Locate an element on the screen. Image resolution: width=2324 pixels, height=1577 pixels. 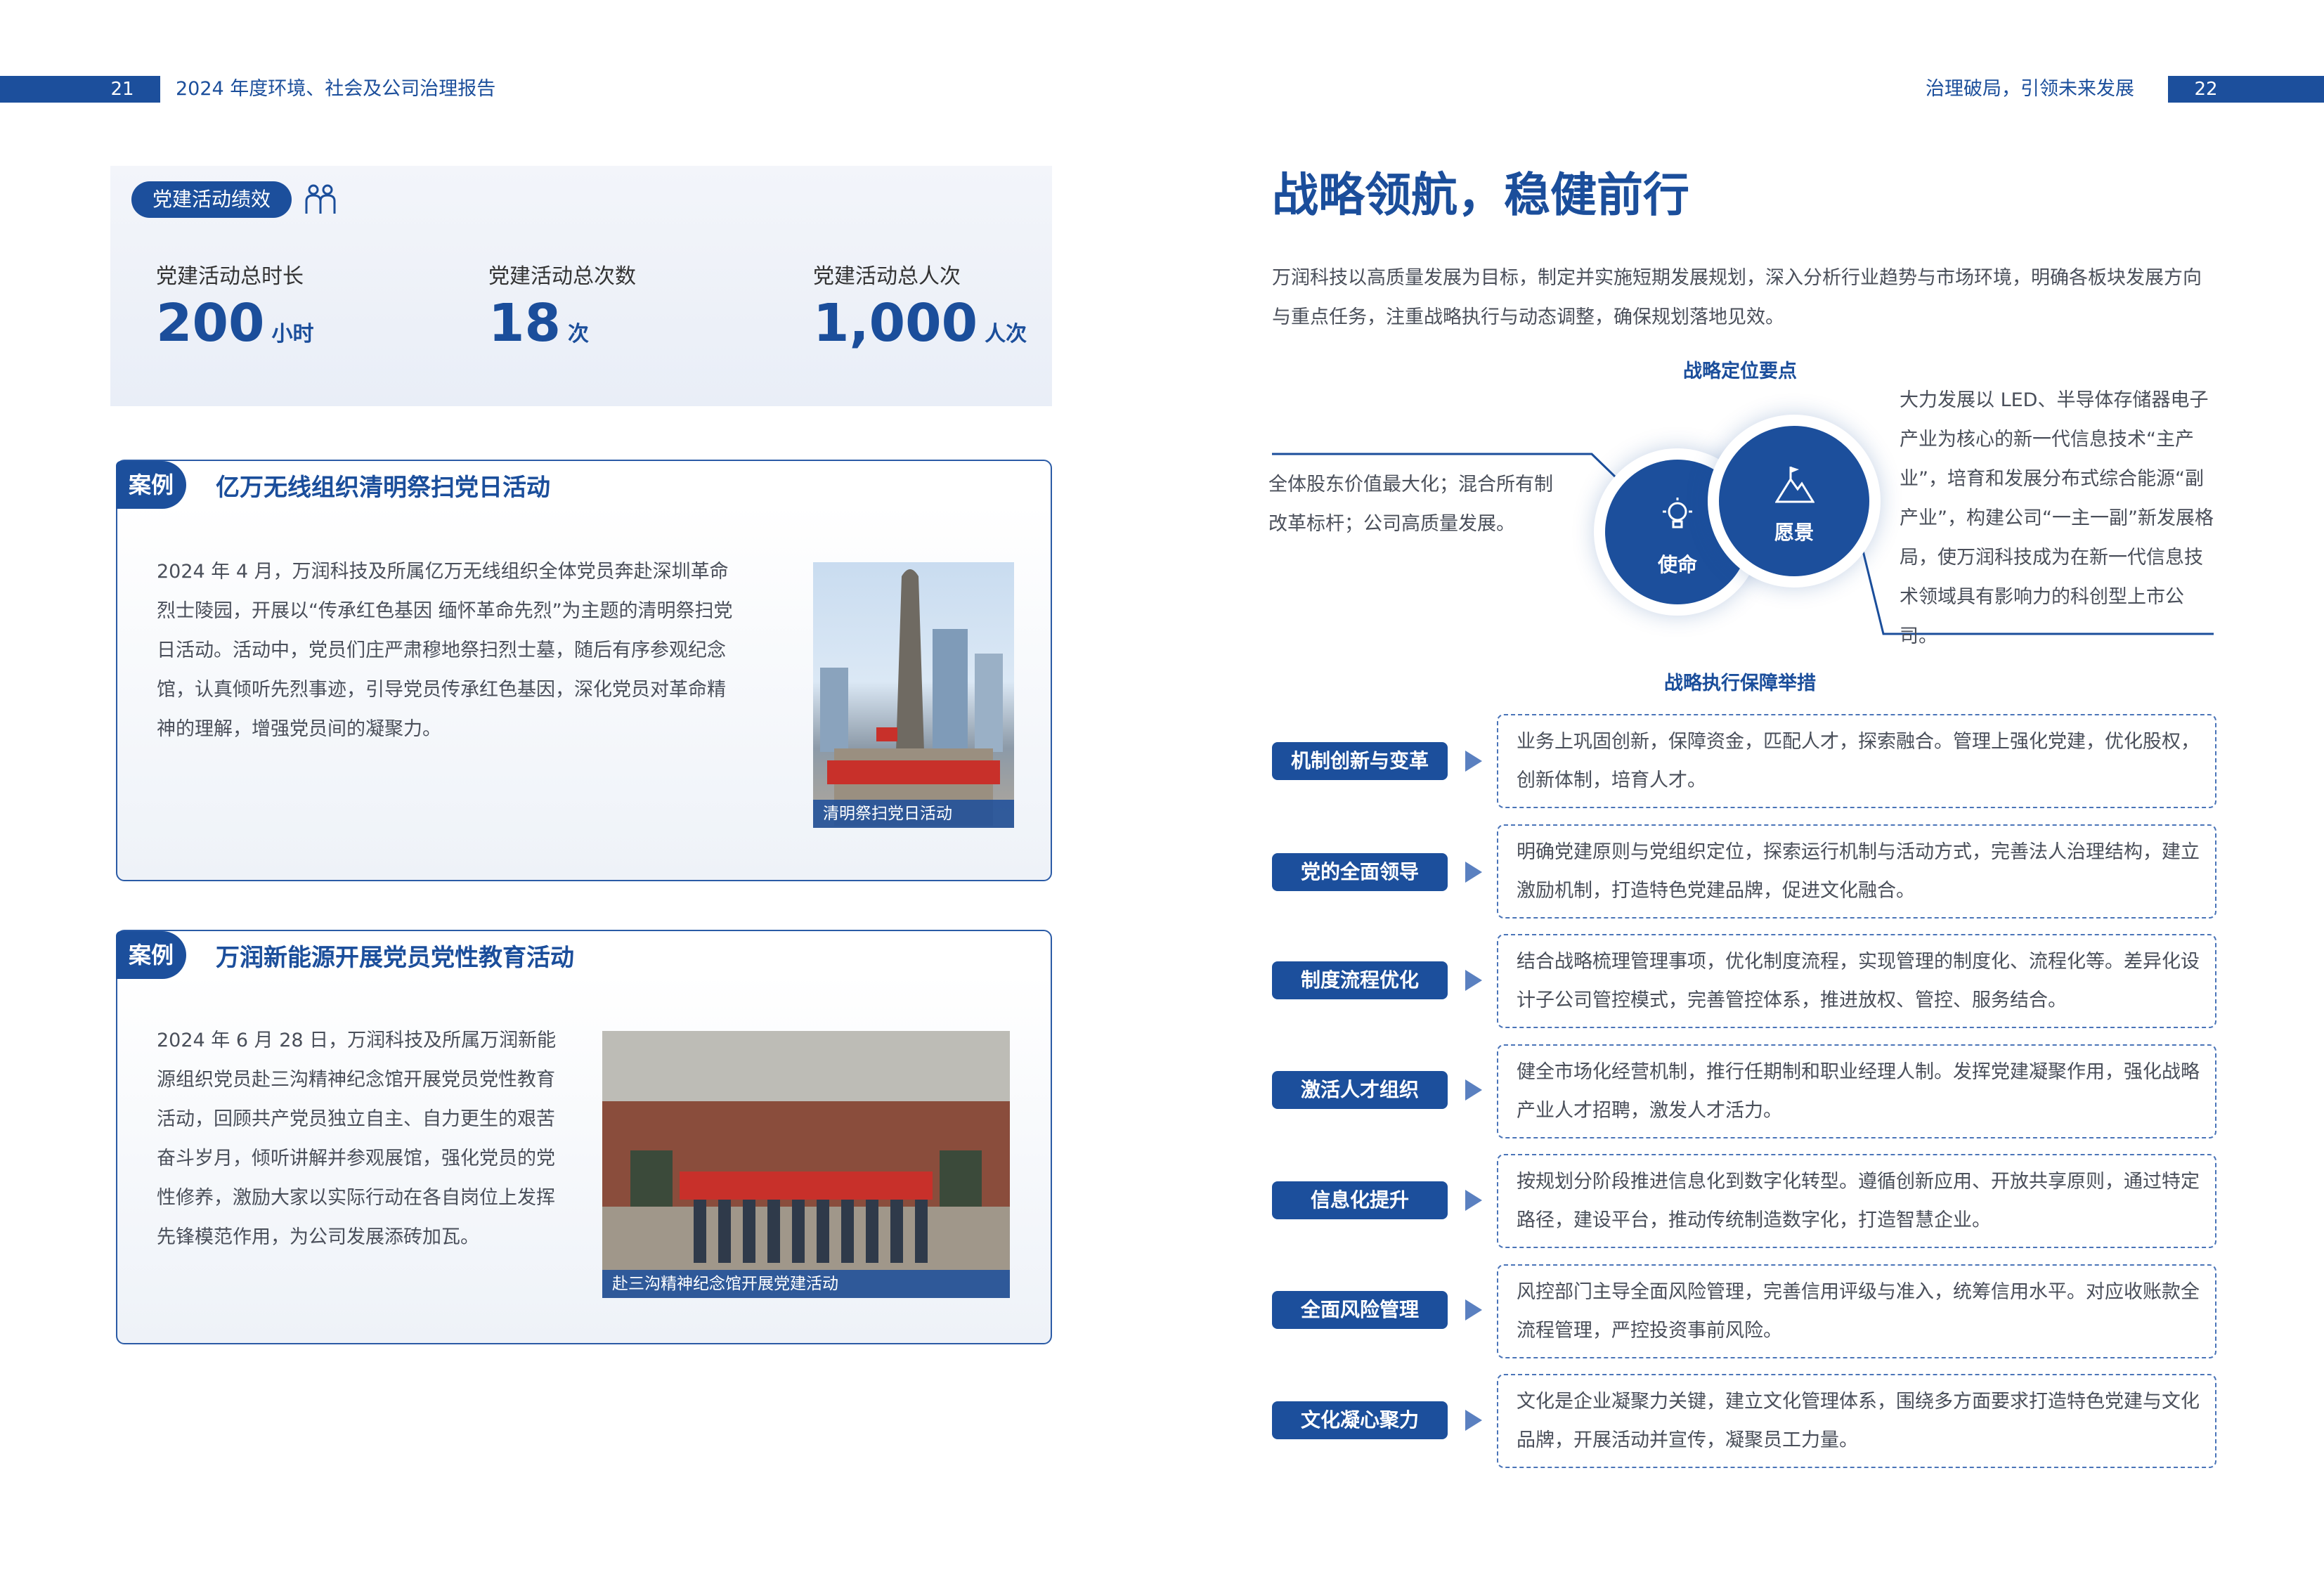
party-stats-badge: 党建活动绩效 is located at coordinates (211, 199).